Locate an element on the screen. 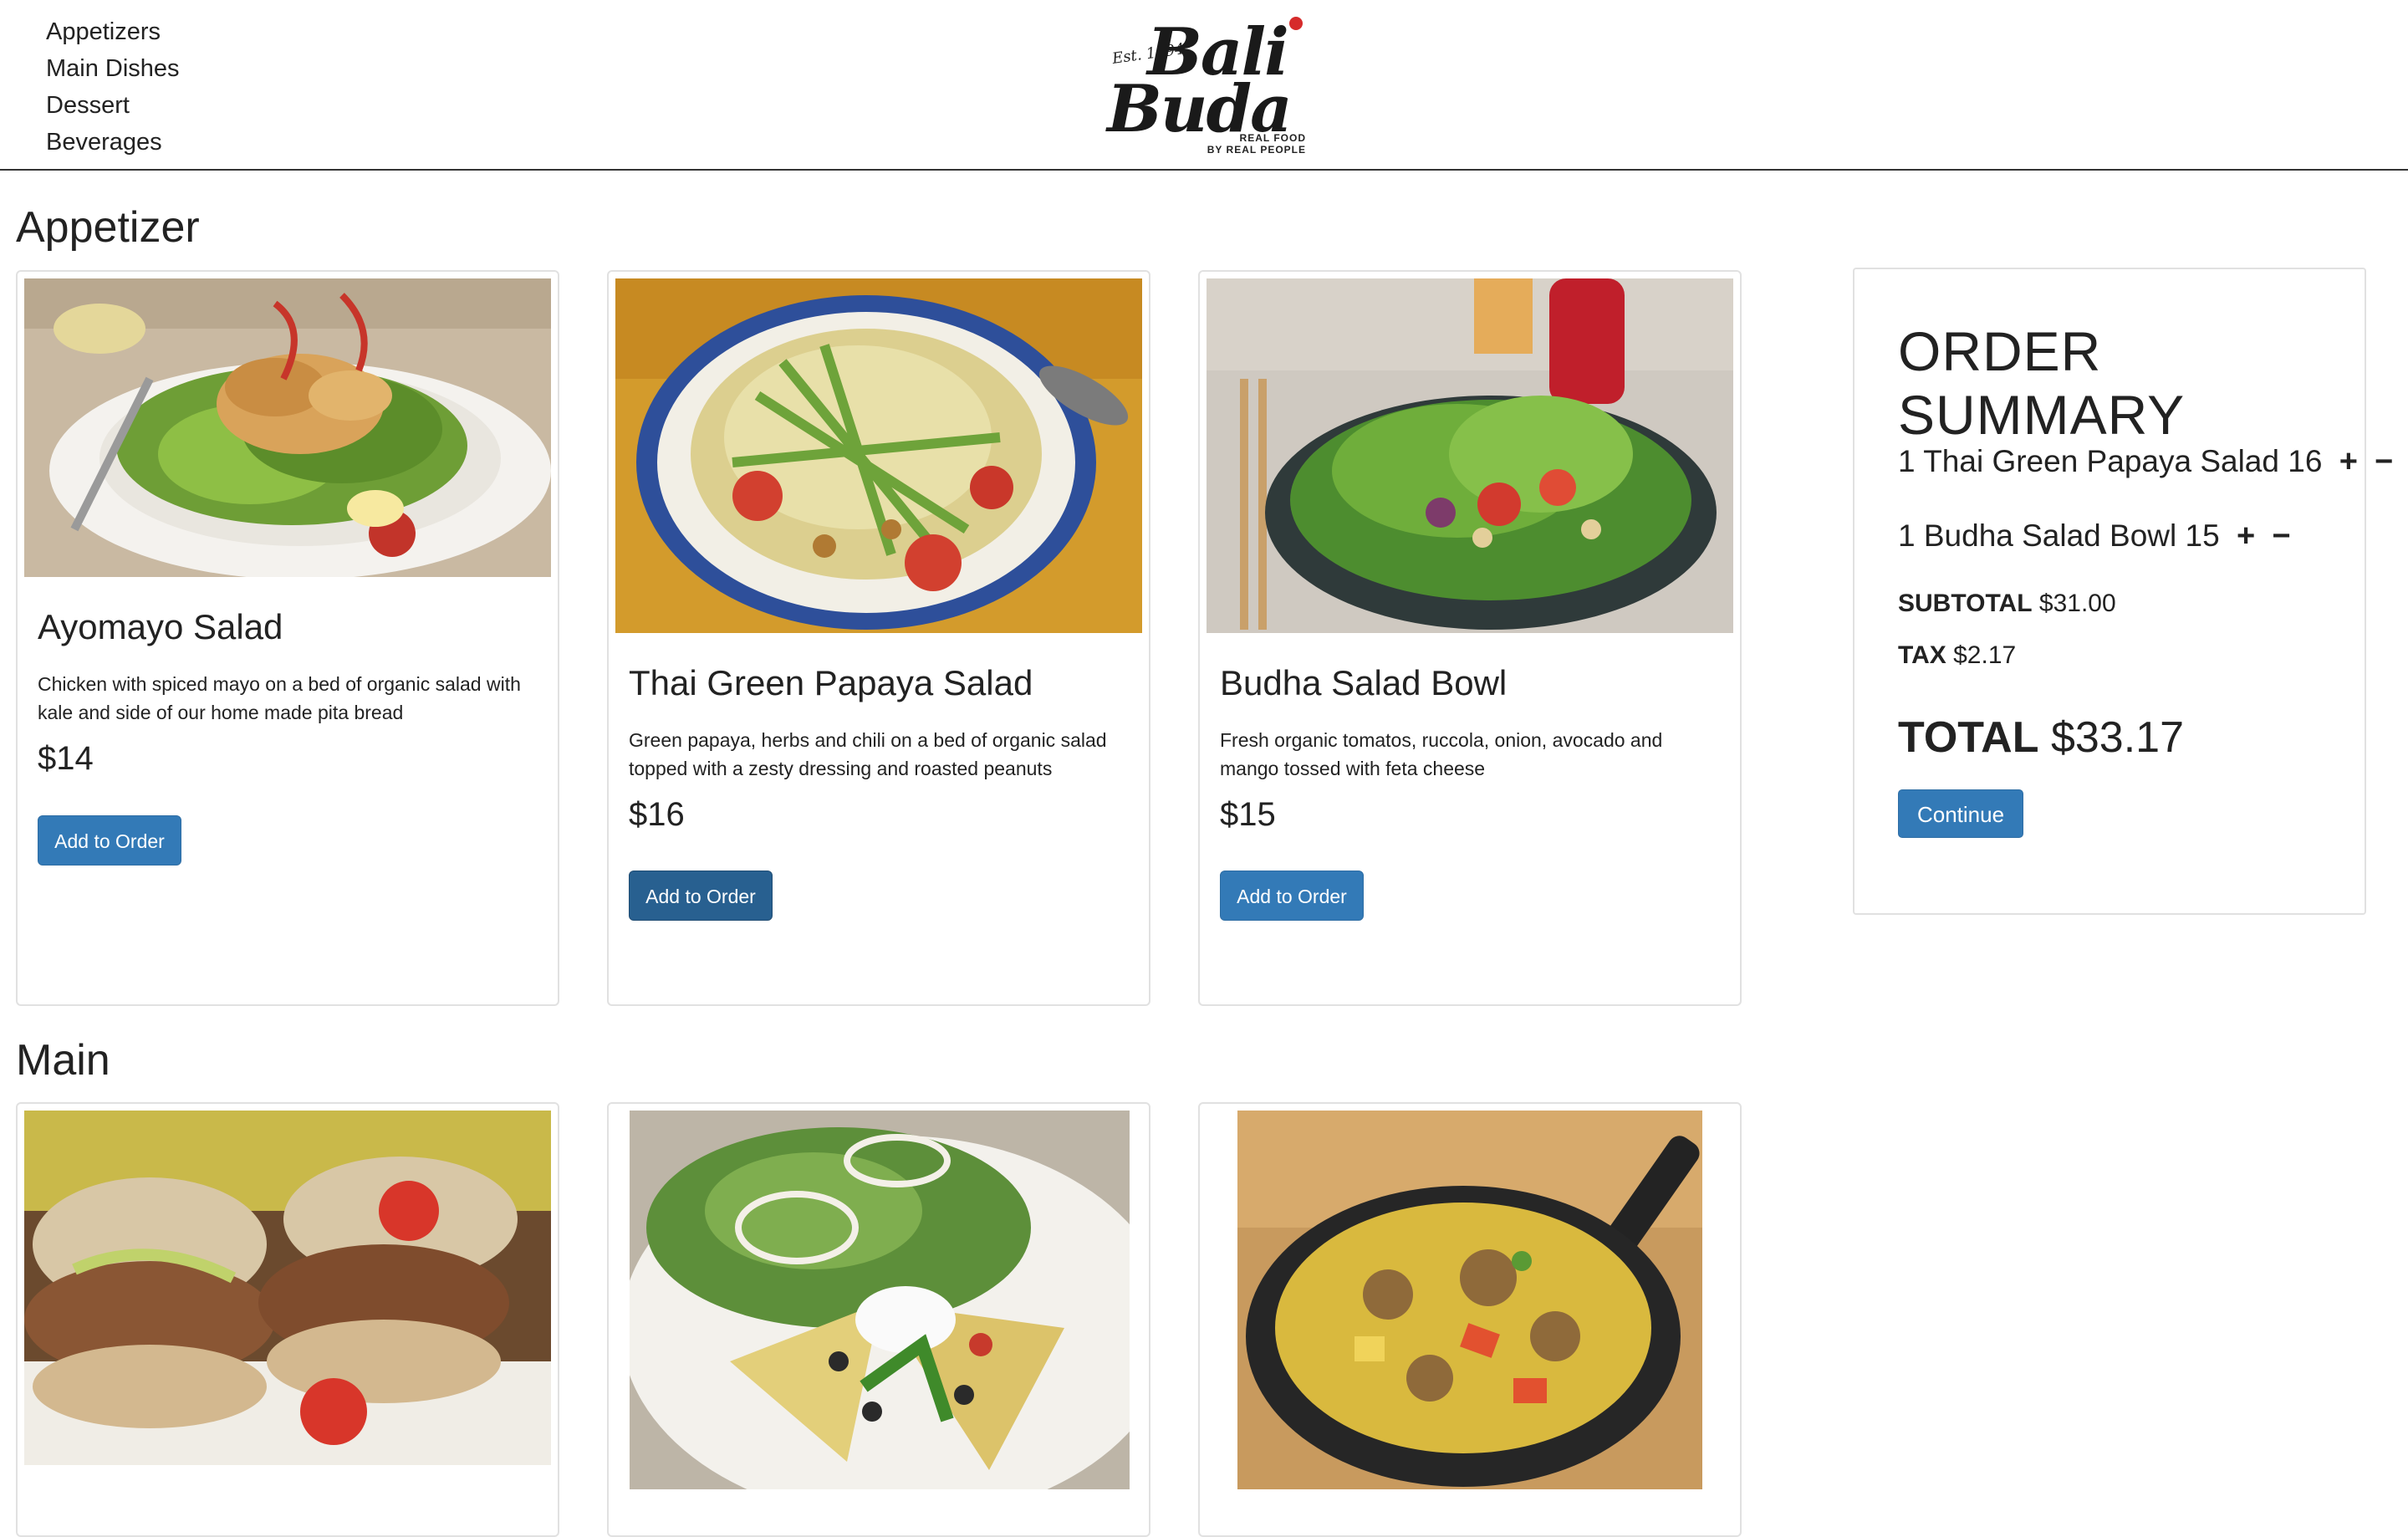  total-line: TOTAL $33.17 is located at coordinates (2041, 737).